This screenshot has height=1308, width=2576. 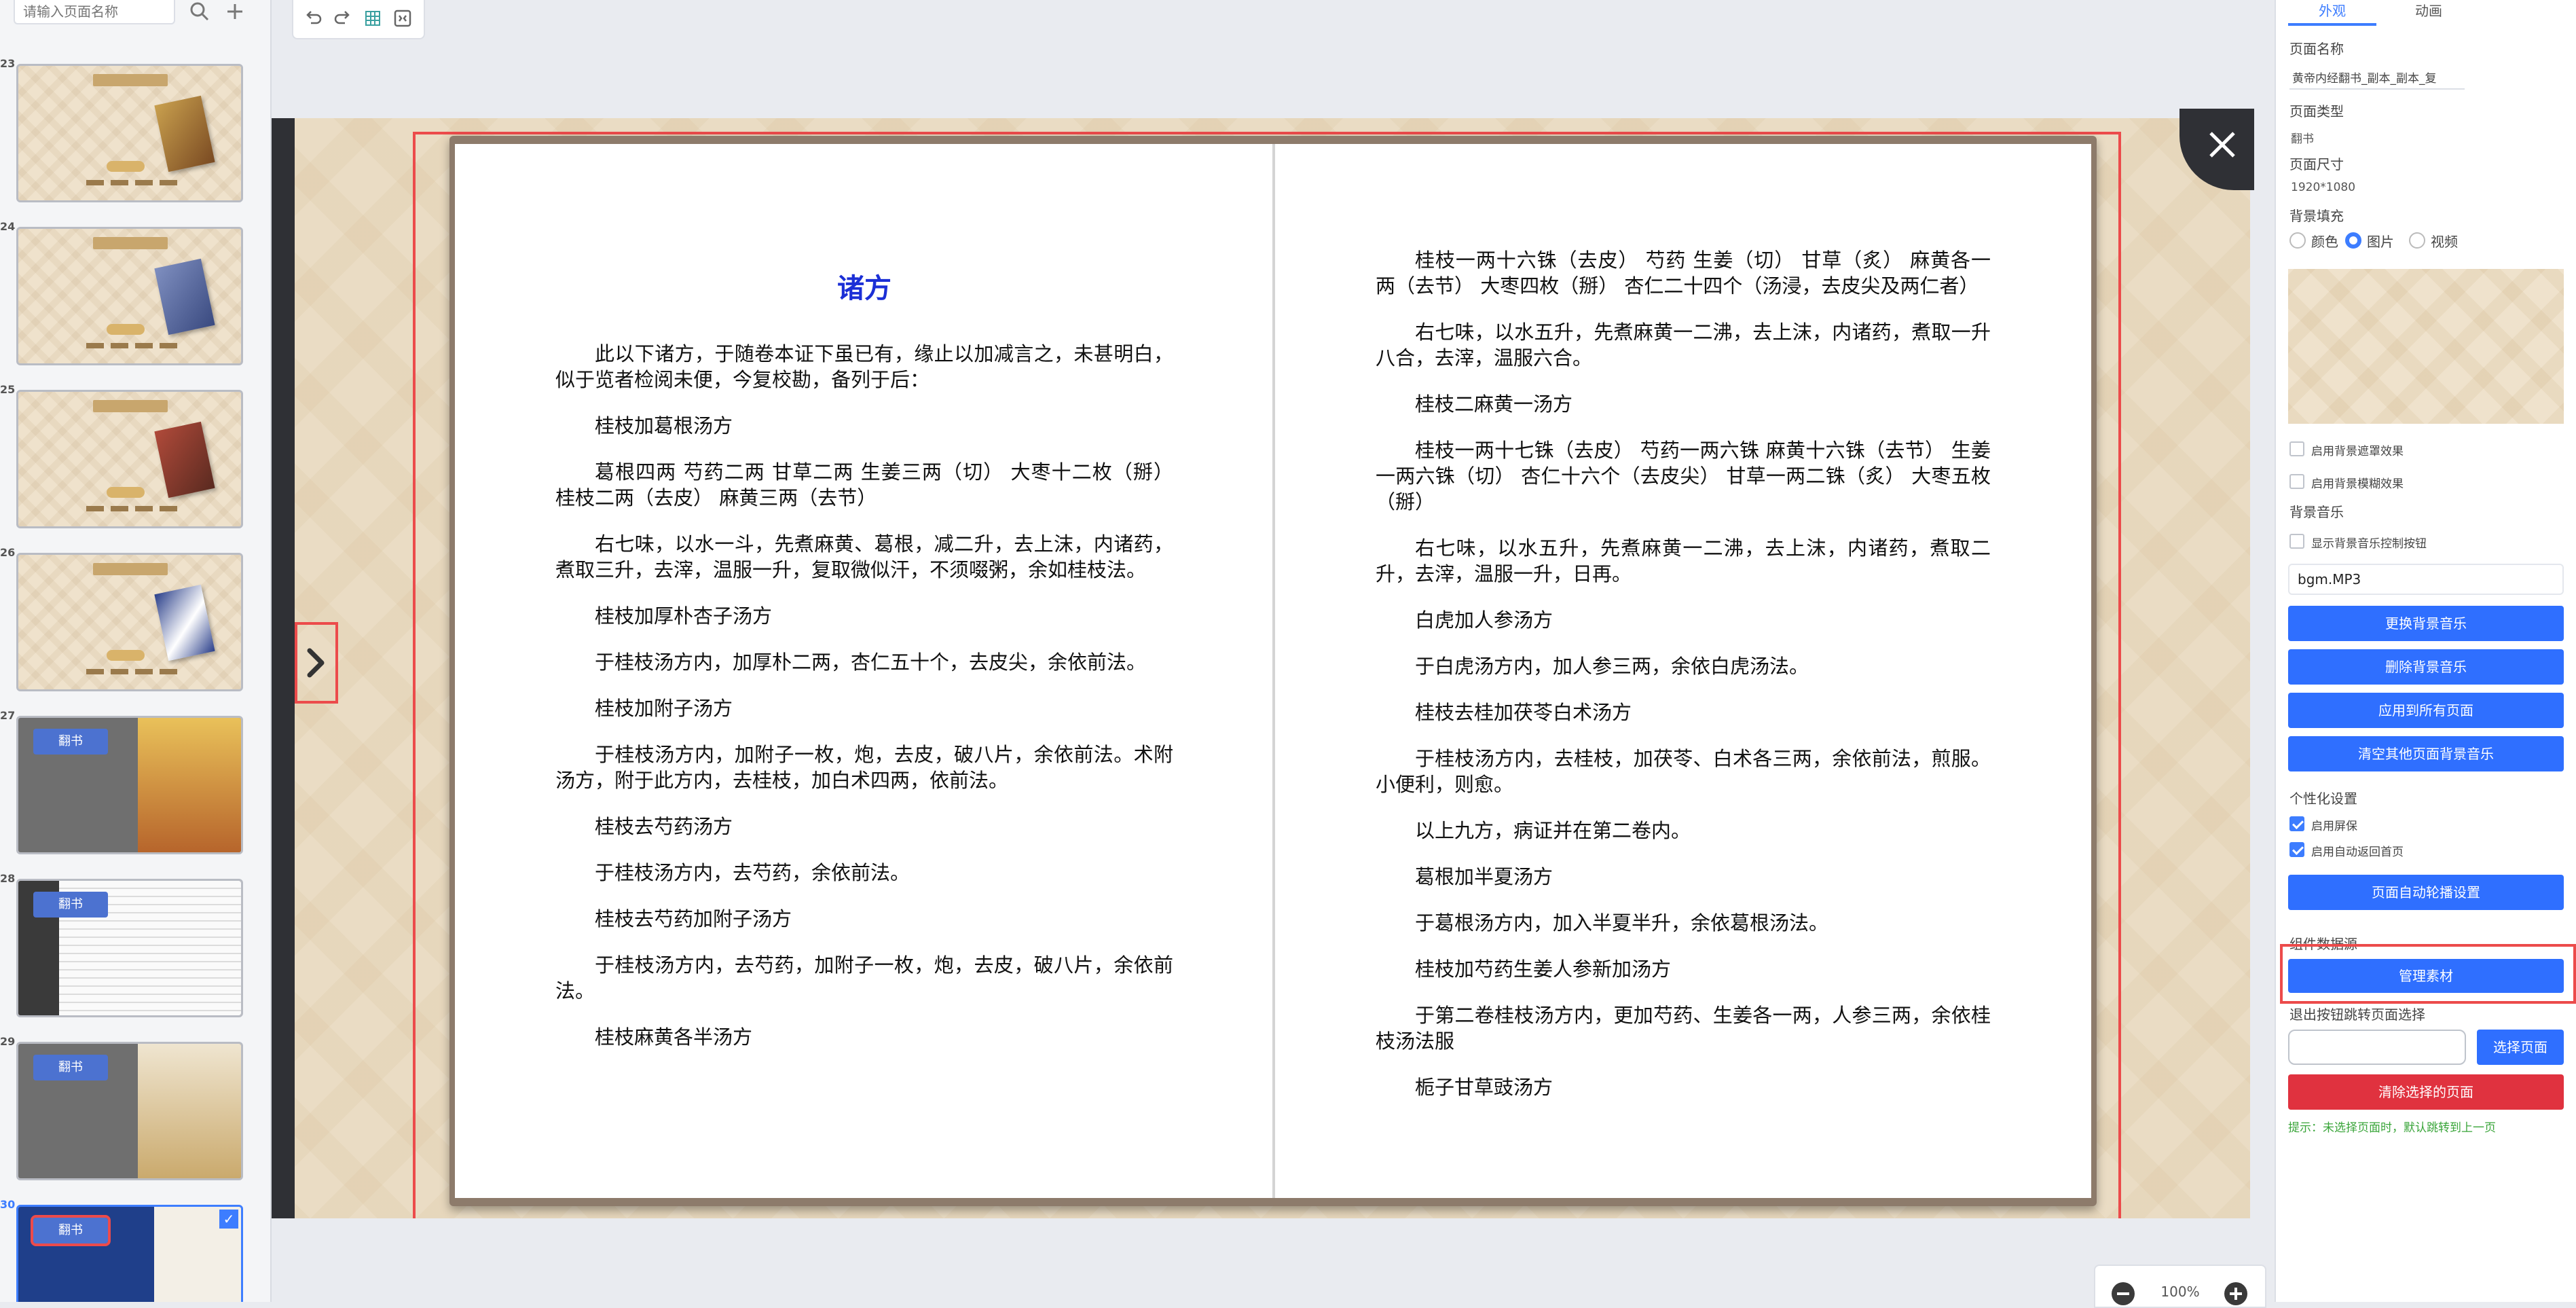 I want to click on replace-music-button: 更换背景音乐, so click(x=2426, y=623).